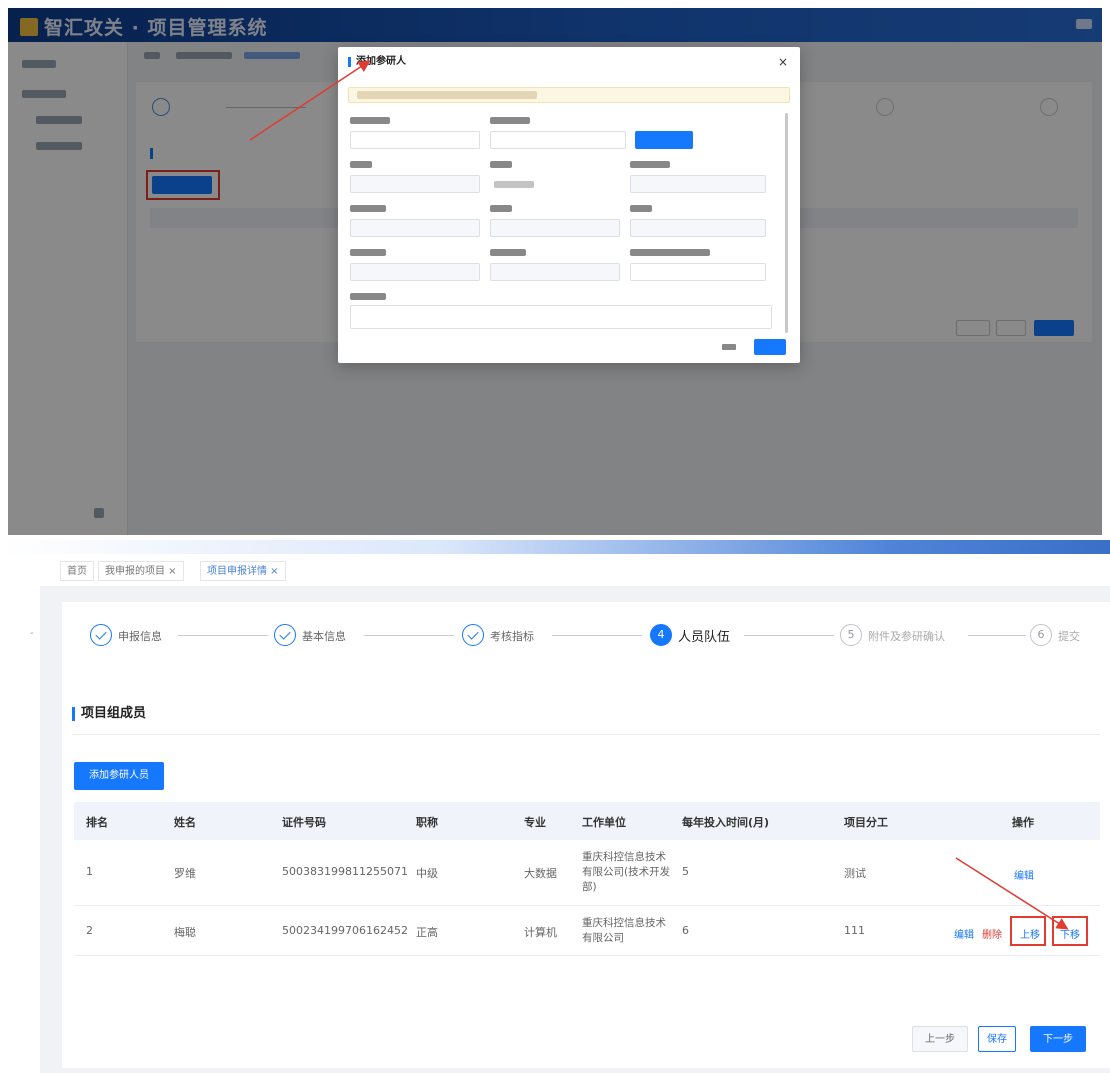  Describe the element at coordinates (97, 822) in the screenshot. I see `column-header: 排名` at that location.